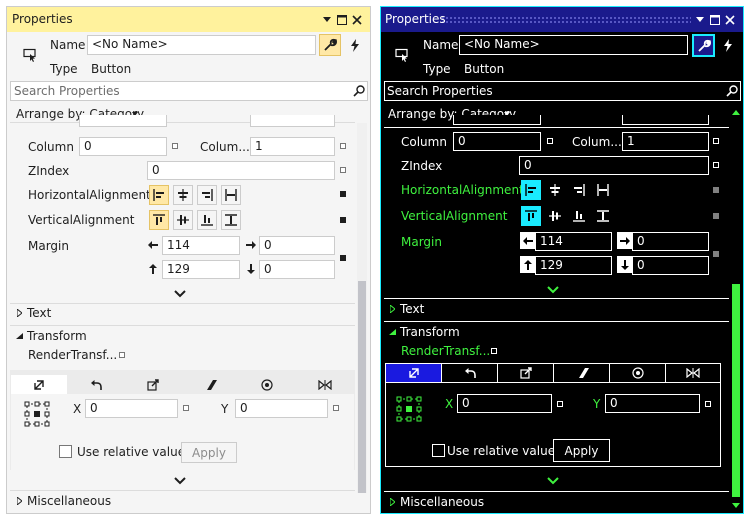 The height and width of the screenshot is (520, 748). Describe the element at coordinates (342, 19) in the screenshot. I see `maximize-icon` at that location.